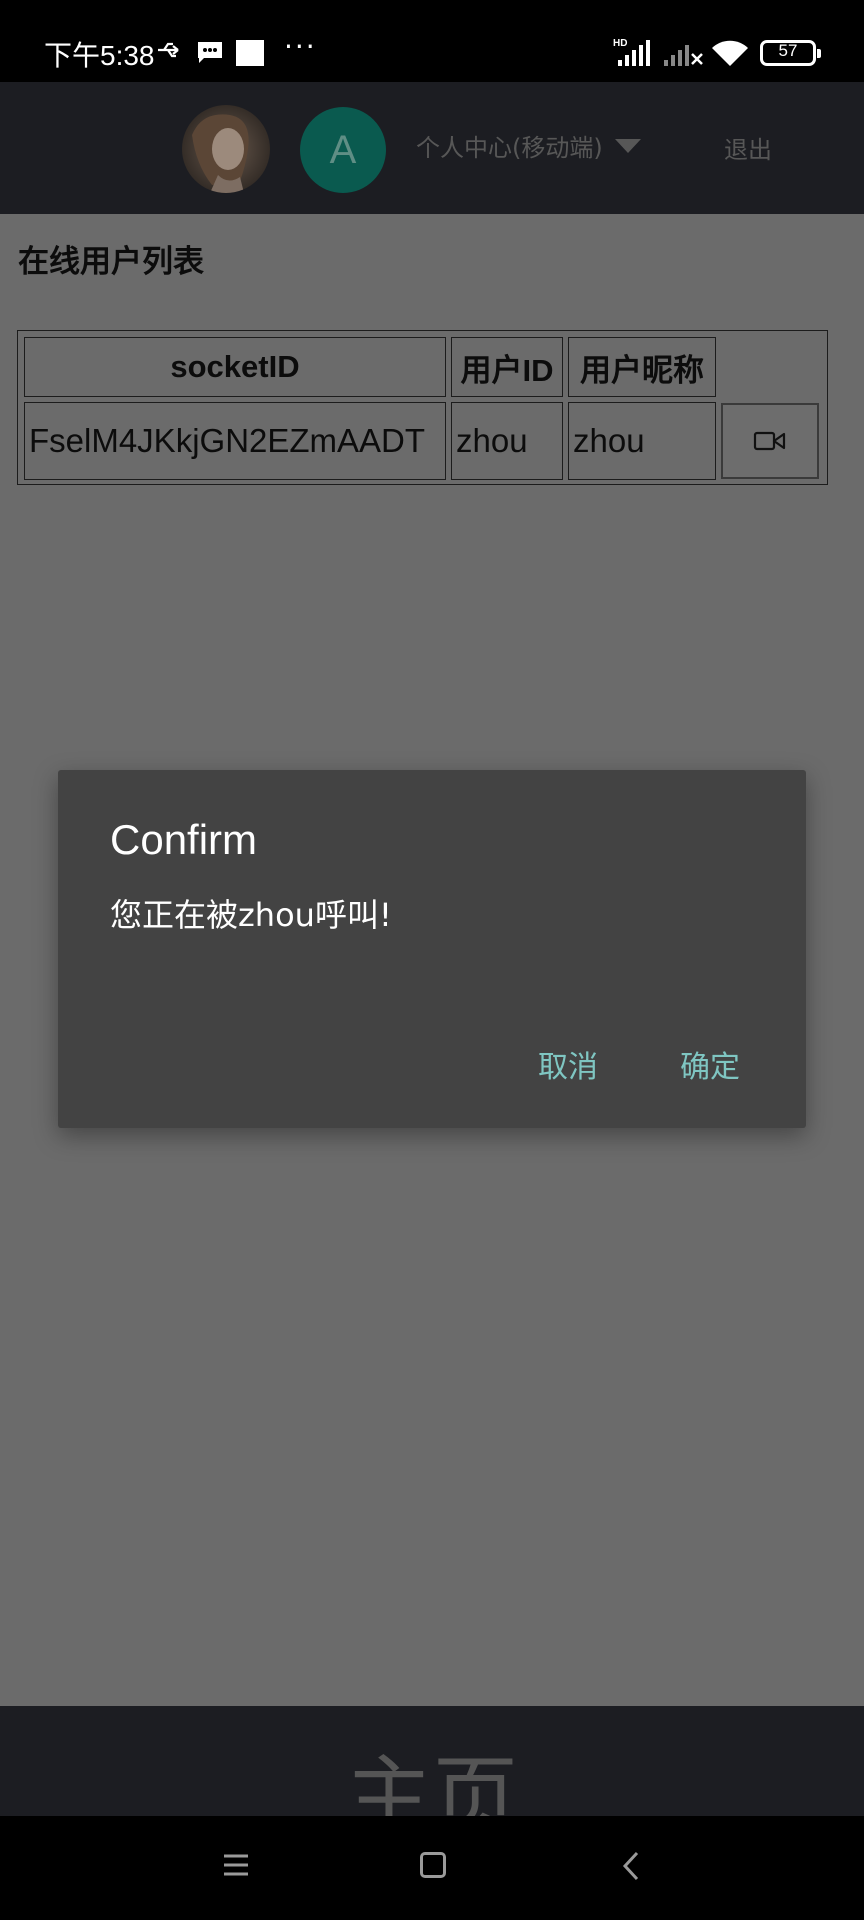  What do you see at coordinates (343, 150) in the screenshot?
I see `user-avatar-letter: A` at bounding box center [343, 150].